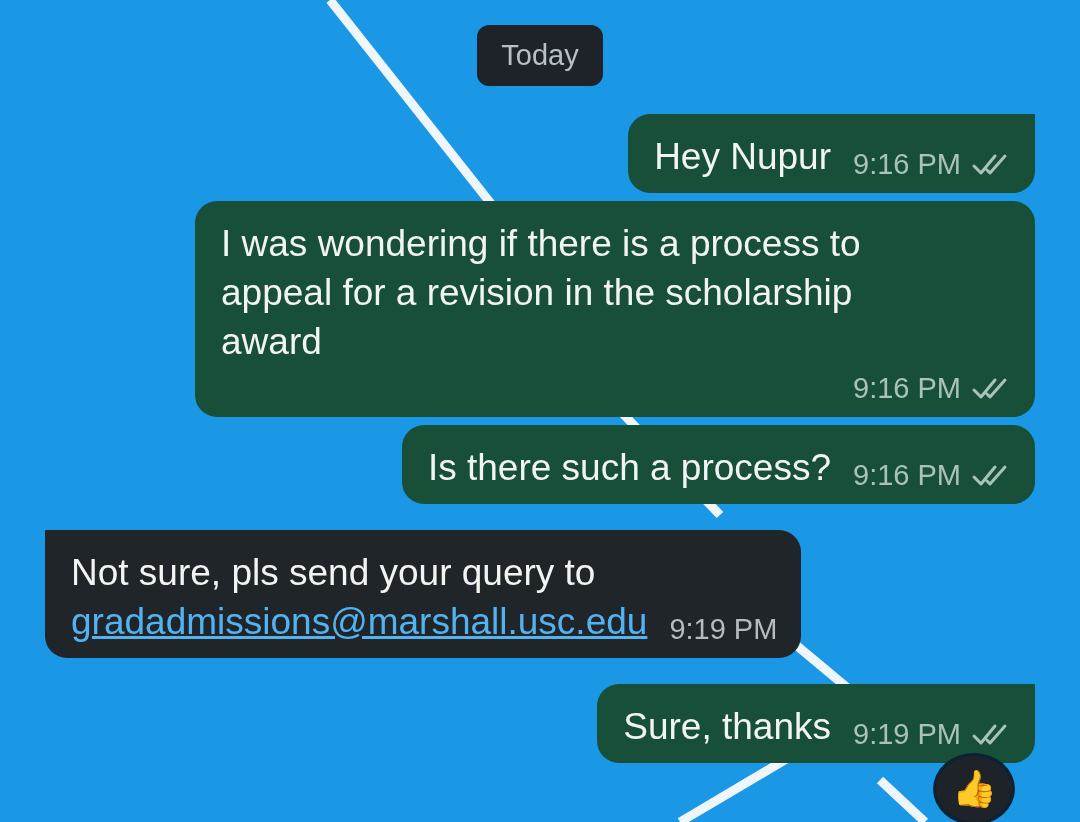  Describe the element at coordinates (540, 55) in the screenshot. I see `date-chip: Today` at that location.